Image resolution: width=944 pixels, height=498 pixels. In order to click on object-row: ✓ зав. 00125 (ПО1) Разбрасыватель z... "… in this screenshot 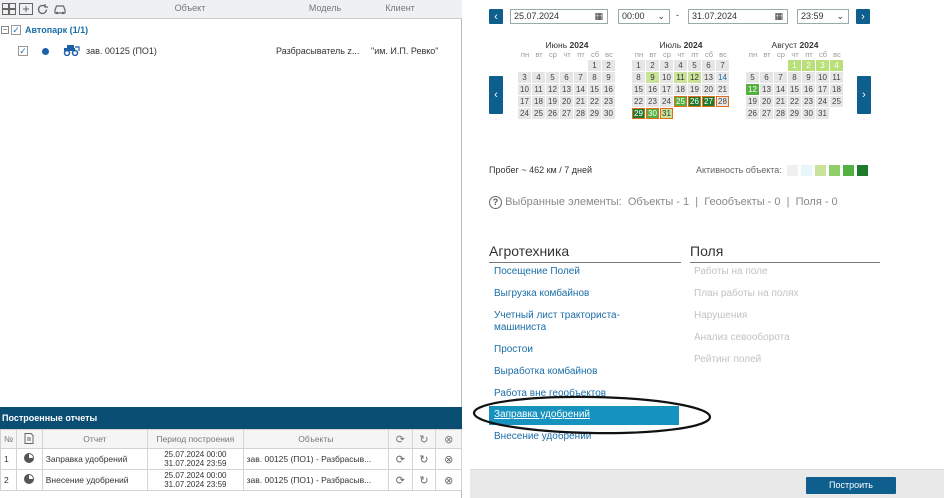, I will do `click(231, 52)`.